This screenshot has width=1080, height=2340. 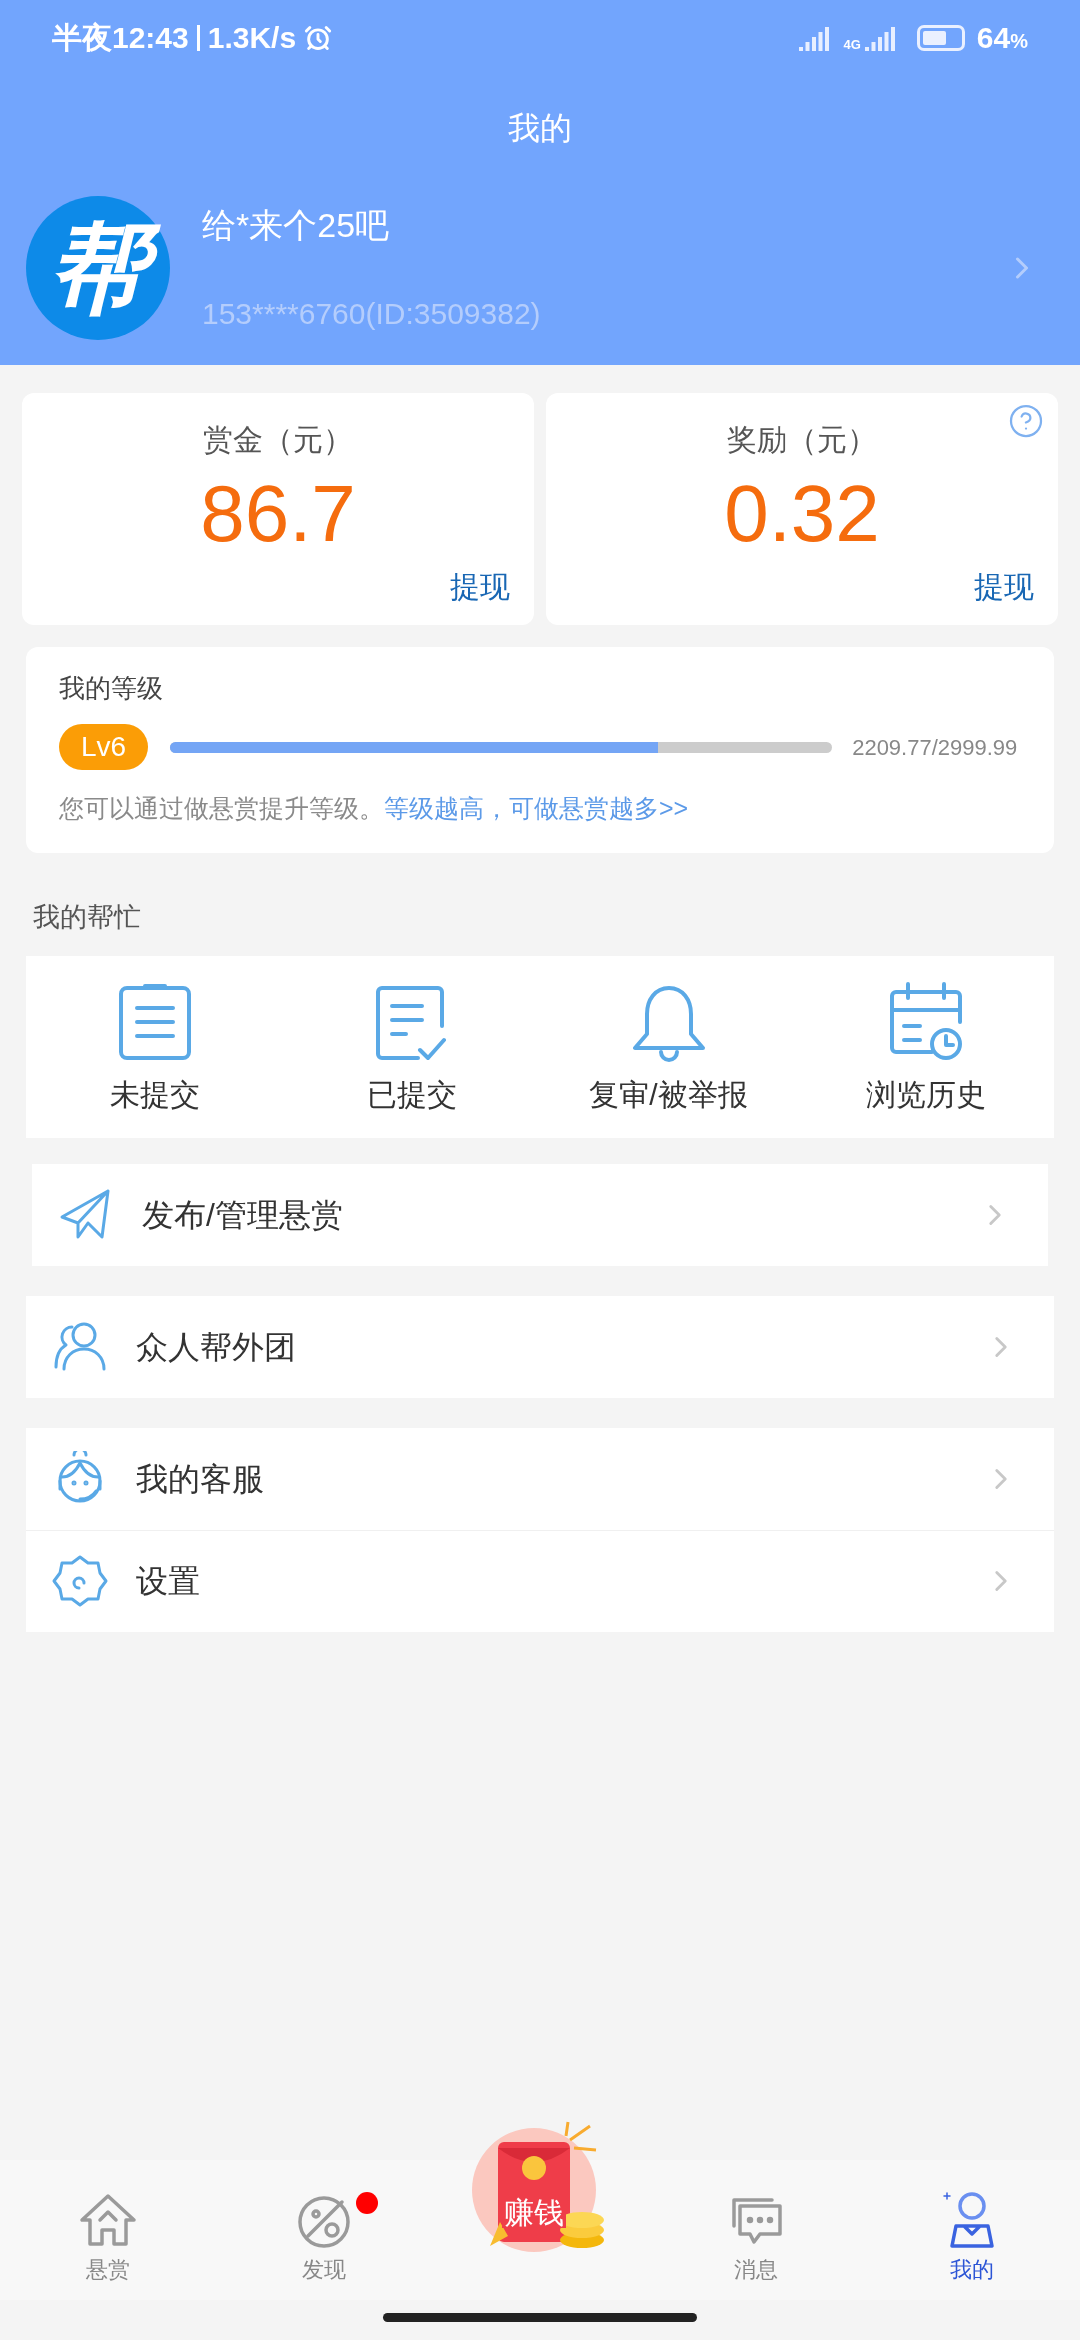 I want to click on app-logo: 帮, so click(x=98, y=267).